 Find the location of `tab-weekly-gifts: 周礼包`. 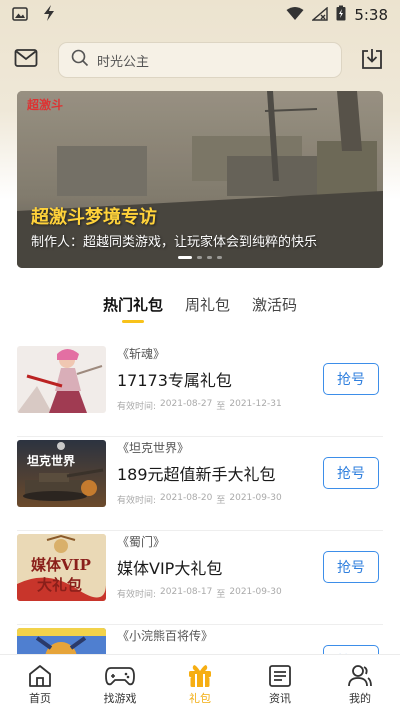

tab-weekly-gifts: 周礼包 is located at coordinates (207, 306).